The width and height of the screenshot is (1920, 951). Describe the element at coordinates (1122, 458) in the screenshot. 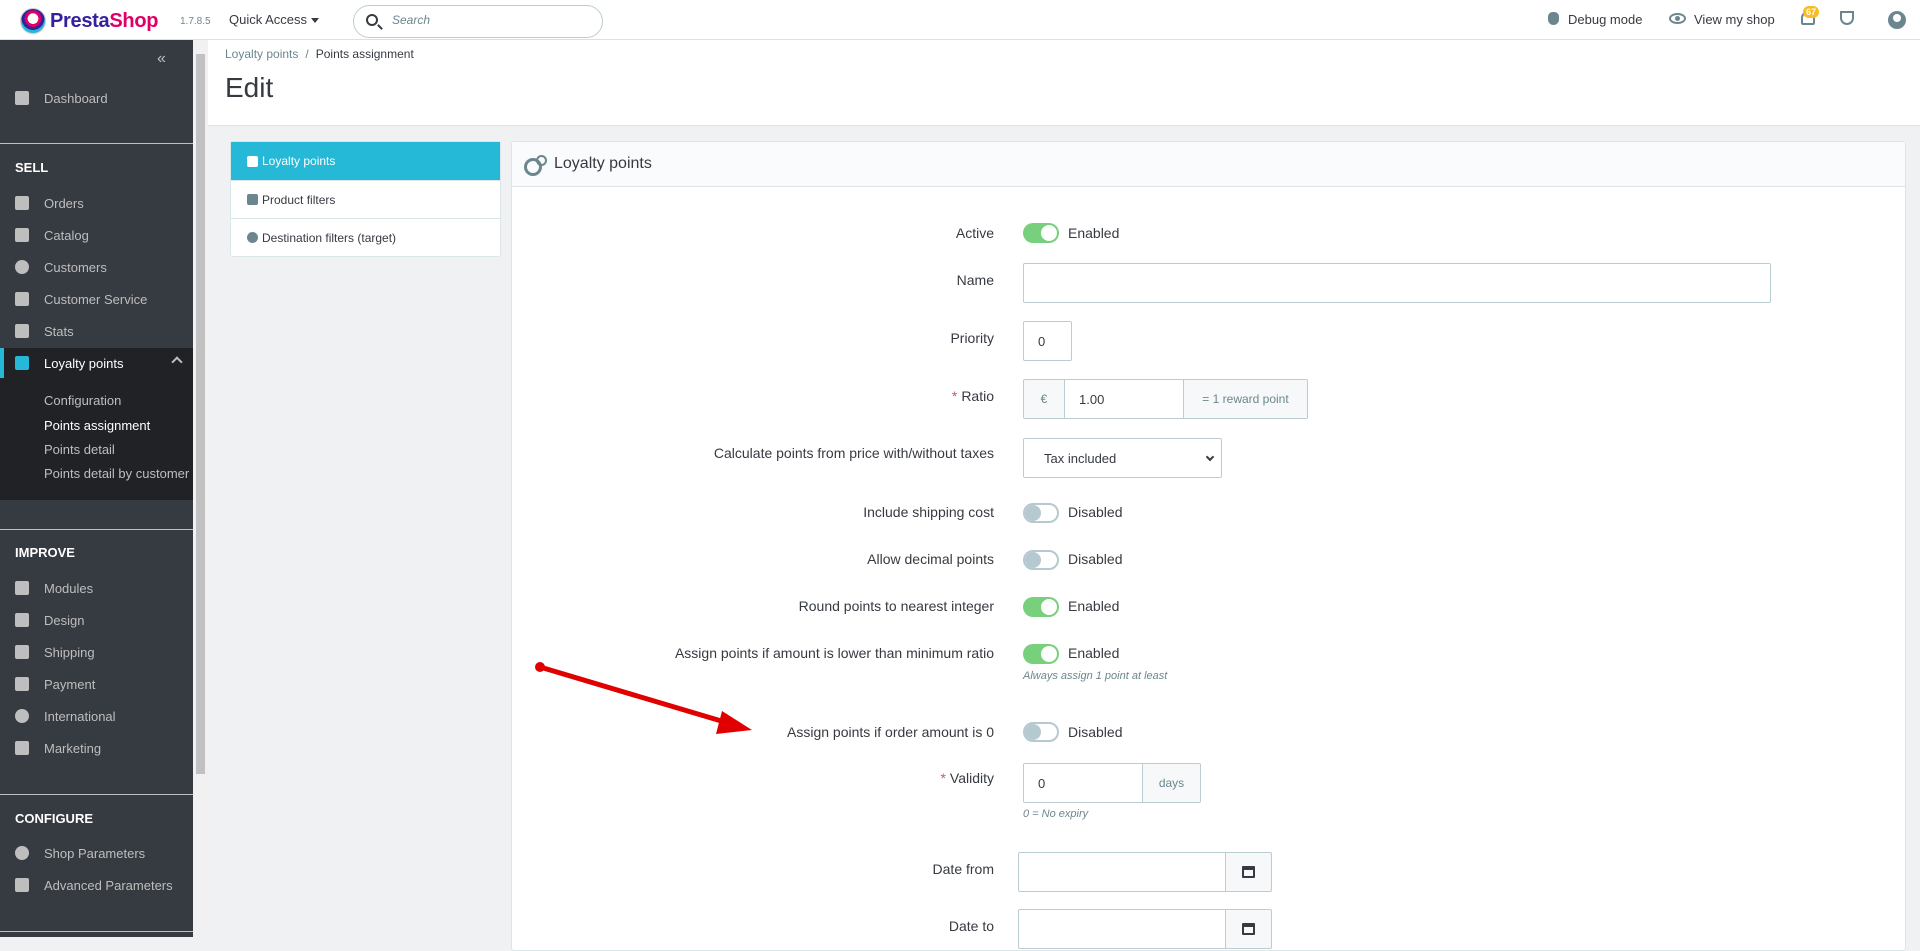

I see `calc-taxes-select: Tax included` at that location.